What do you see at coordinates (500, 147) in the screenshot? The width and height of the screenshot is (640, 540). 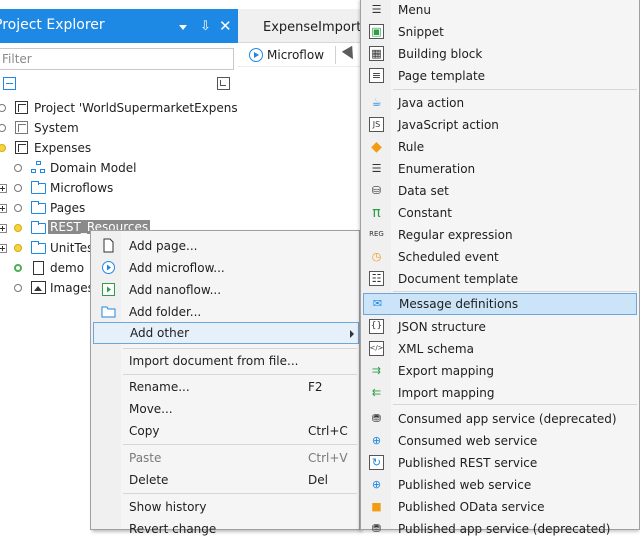 I see `submenu-item-rule: ◆ Rule` at bounding box center [500, 147].